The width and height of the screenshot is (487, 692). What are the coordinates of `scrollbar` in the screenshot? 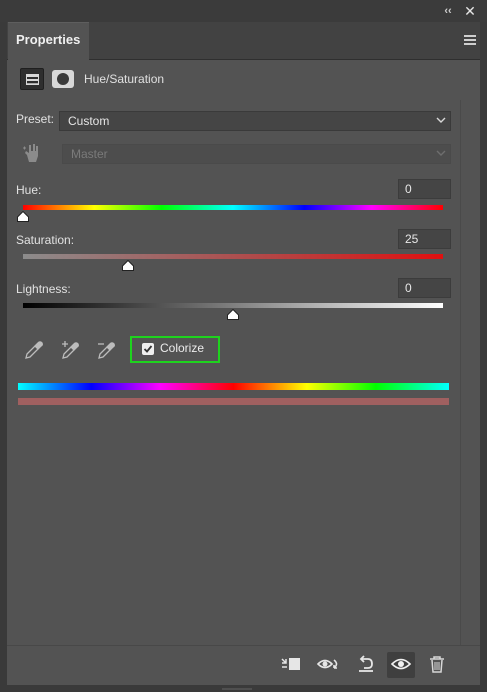 It's located at (460, 372).